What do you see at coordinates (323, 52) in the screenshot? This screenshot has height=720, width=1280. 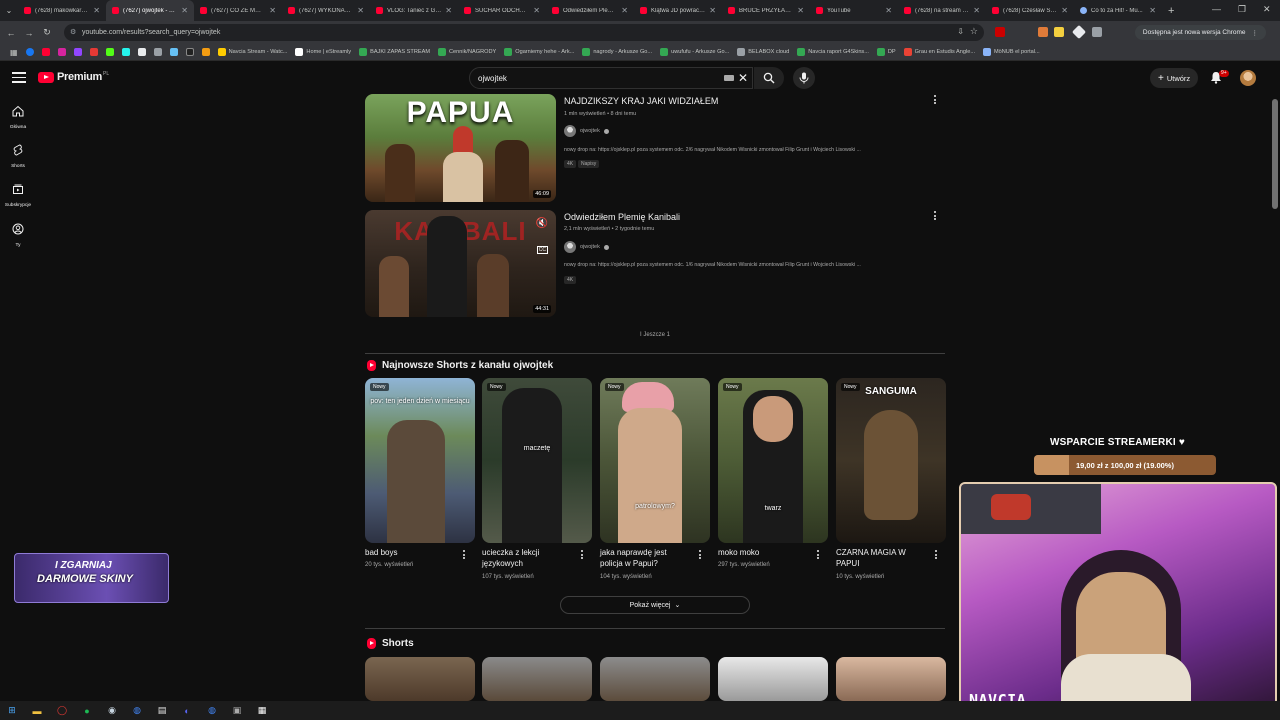 I see `bookmark-item: Home | eStreamly` at bounding box center [323, 52].